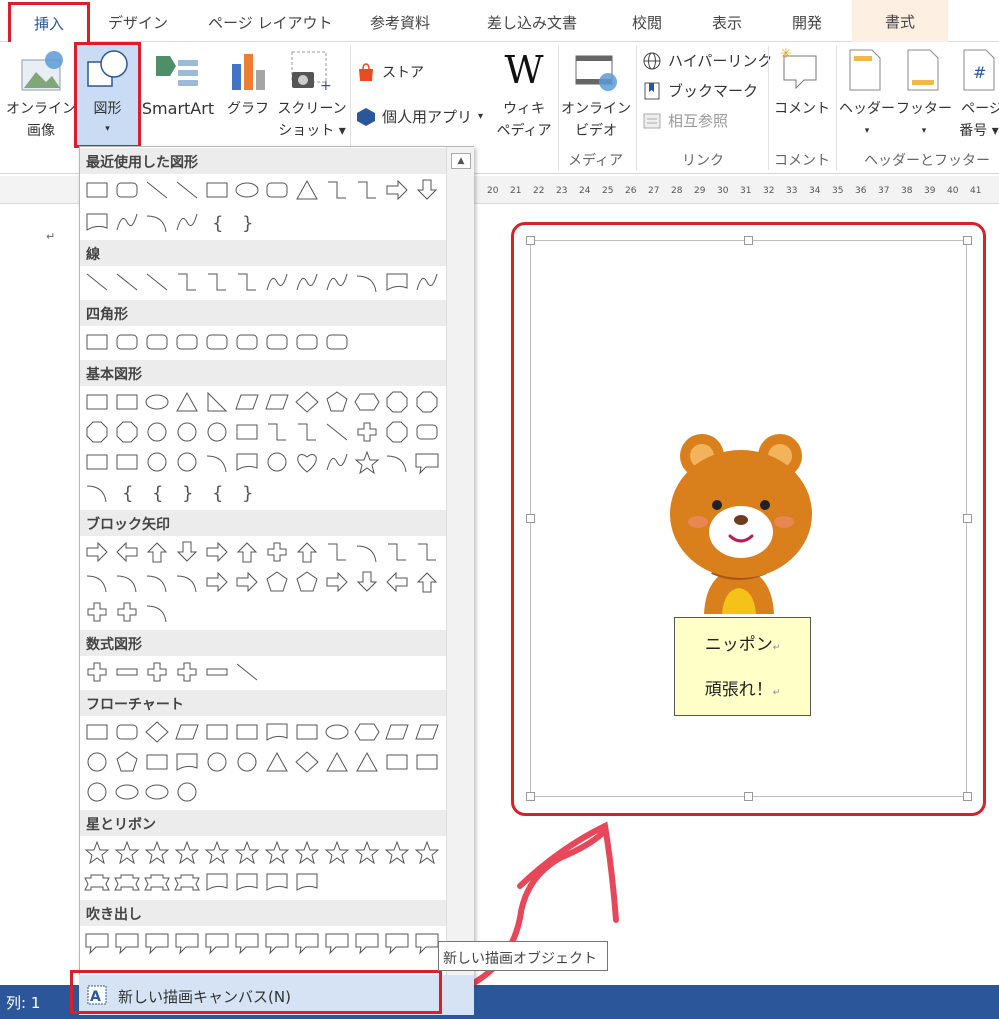 The height and width of the screenshot is (1019, 999). What do you see at coordinates (427, 732) in the screenshot?
I see `shape-para-icon` at bounding box center [427, 732].